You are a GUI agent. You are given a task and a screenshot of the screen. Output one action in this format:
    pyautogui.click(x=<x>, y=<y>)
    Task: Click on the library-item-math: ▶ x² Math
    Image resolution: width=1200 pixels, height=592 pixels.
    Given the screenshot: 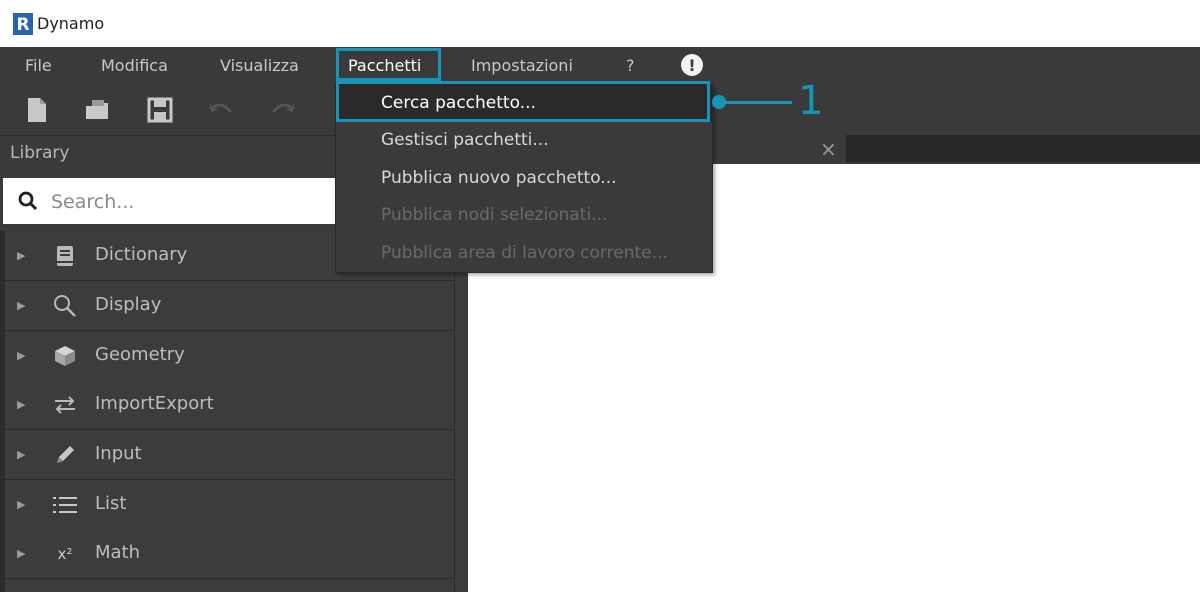 What is the action you would take?
    pyautogui.click(x=229, y=554)
    